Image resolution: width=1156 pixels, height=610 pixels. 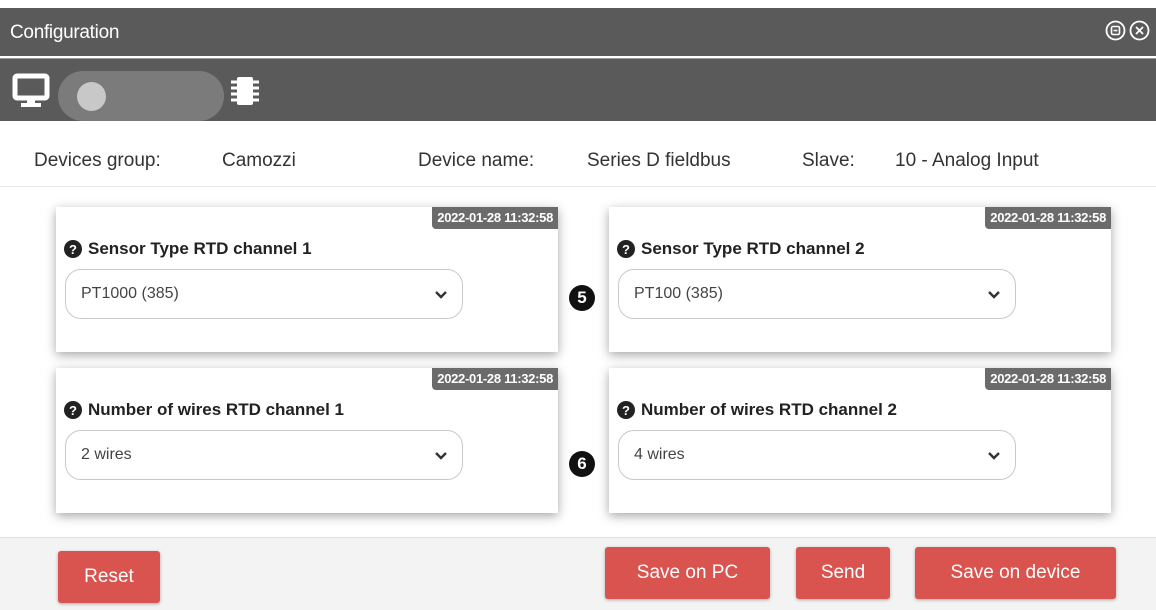 I want to click on title-bar: Configuration, so click(x=578, y=32).